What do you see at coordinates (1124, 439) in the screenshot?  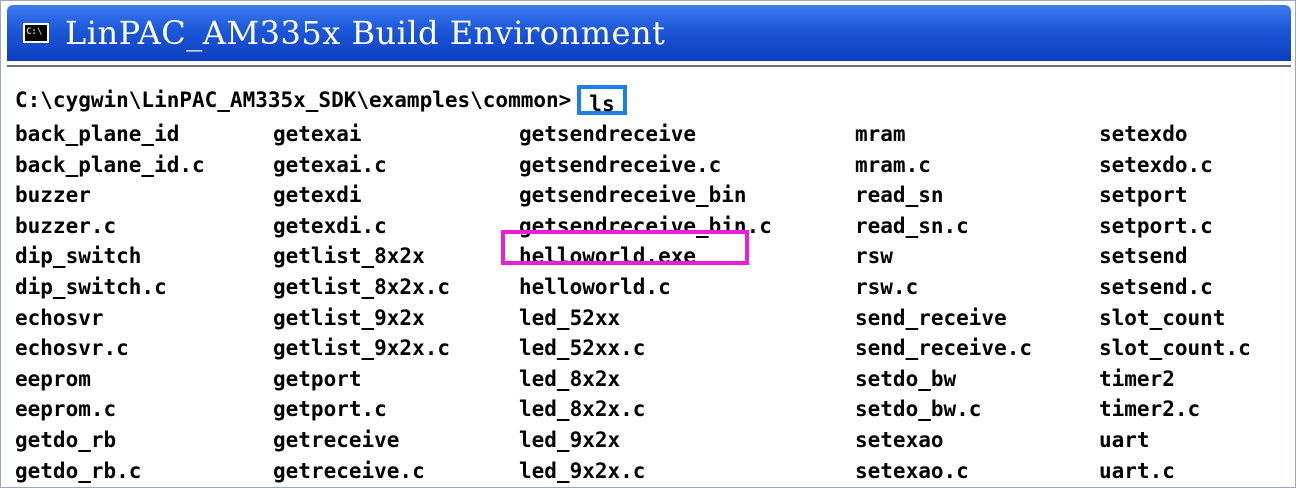 I see `file-entry: uart` at bounding box center [1124, 439].